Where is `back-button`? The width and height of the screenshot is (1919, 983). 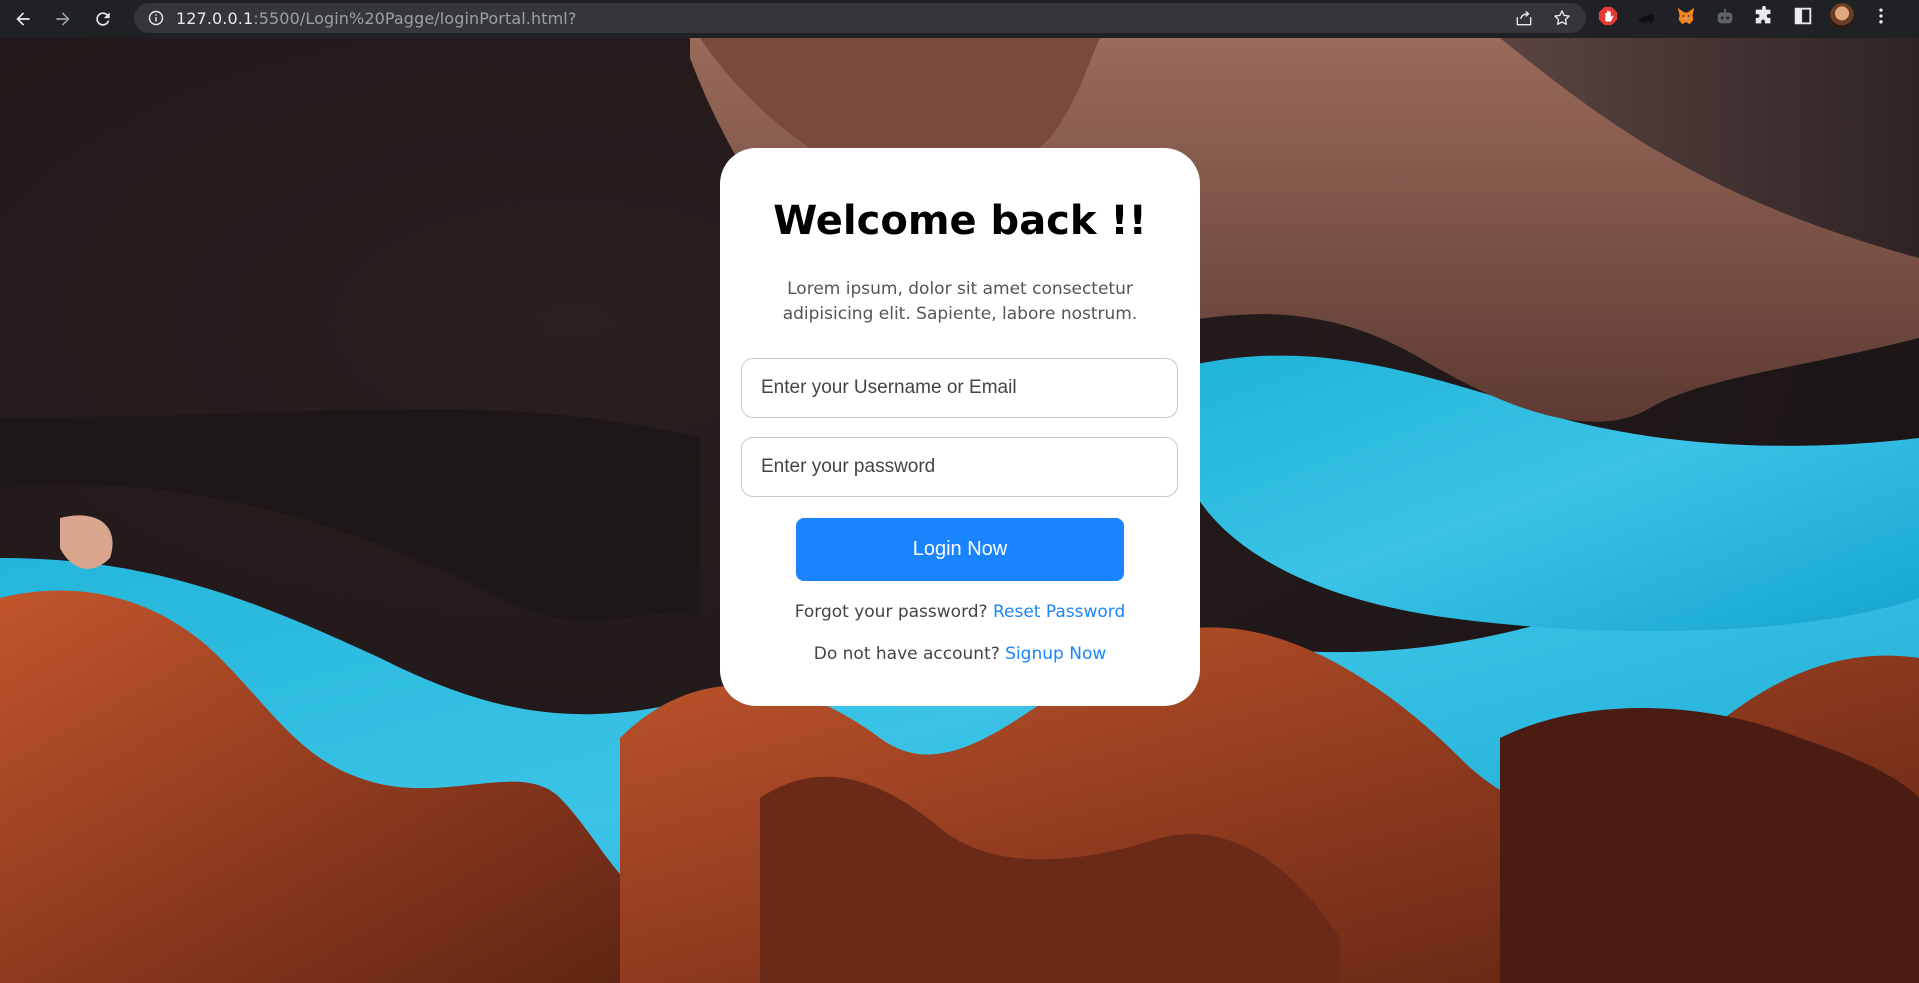
back-button is located at coordinates (23, 19).